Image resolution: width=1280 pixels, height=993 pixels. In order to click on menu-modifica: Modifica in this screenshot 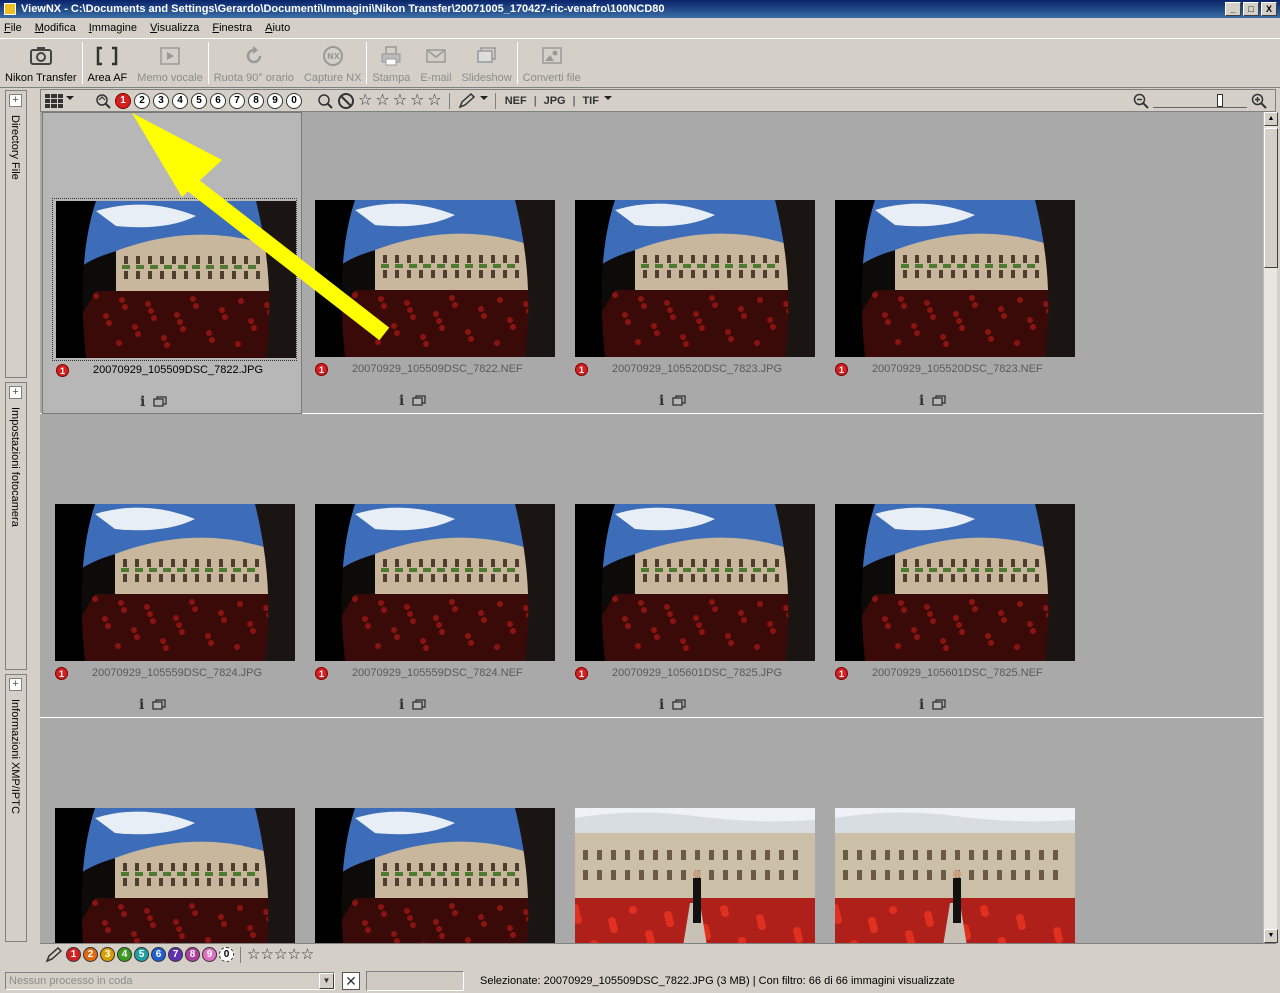, I will do `click(55, 28)`.